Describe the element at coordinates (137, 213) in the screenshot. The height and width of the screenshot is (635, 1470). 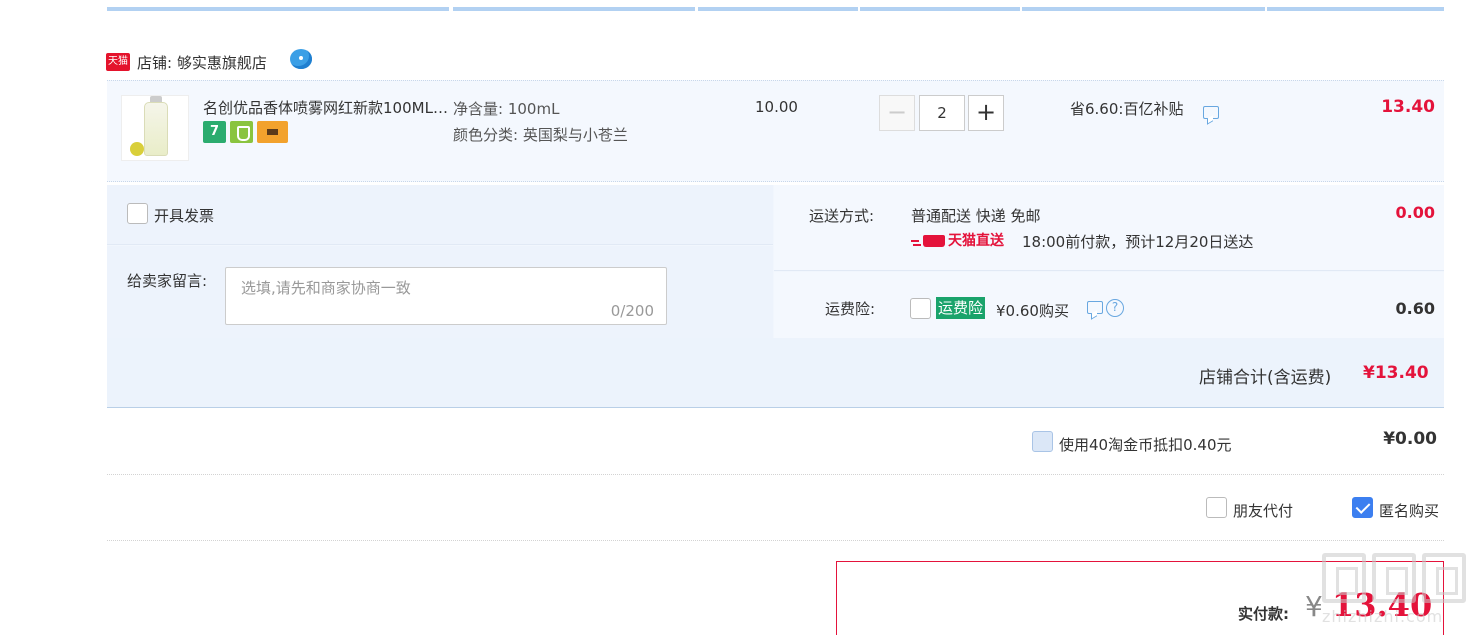
I see `invoice-checkbox` at that location.